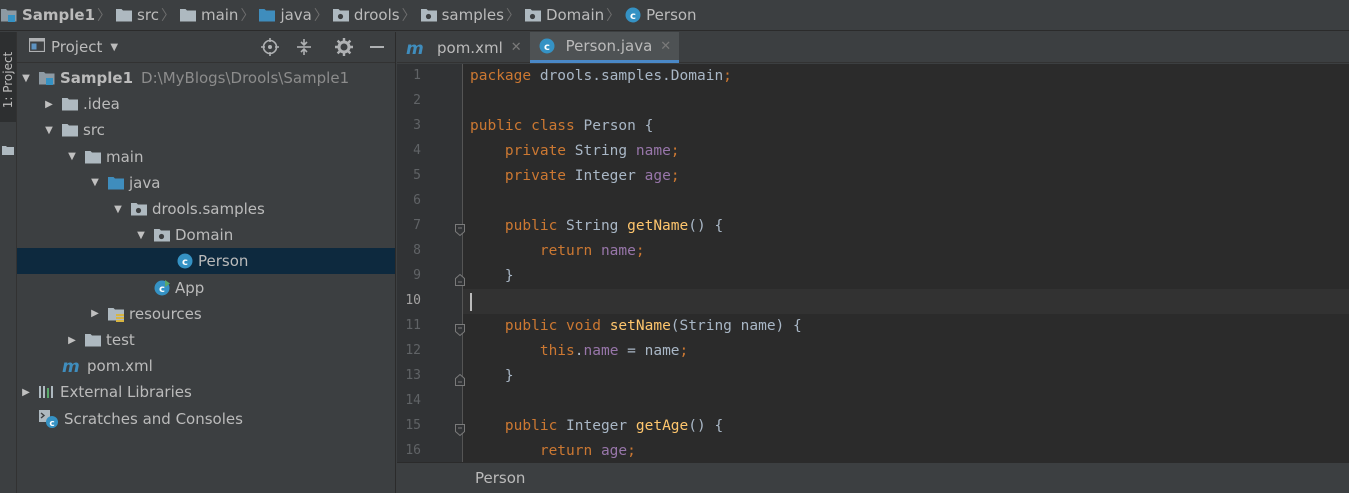 This screenshot has width=1349, height=493. I want to click on line-number: 13, so click(409, 375).